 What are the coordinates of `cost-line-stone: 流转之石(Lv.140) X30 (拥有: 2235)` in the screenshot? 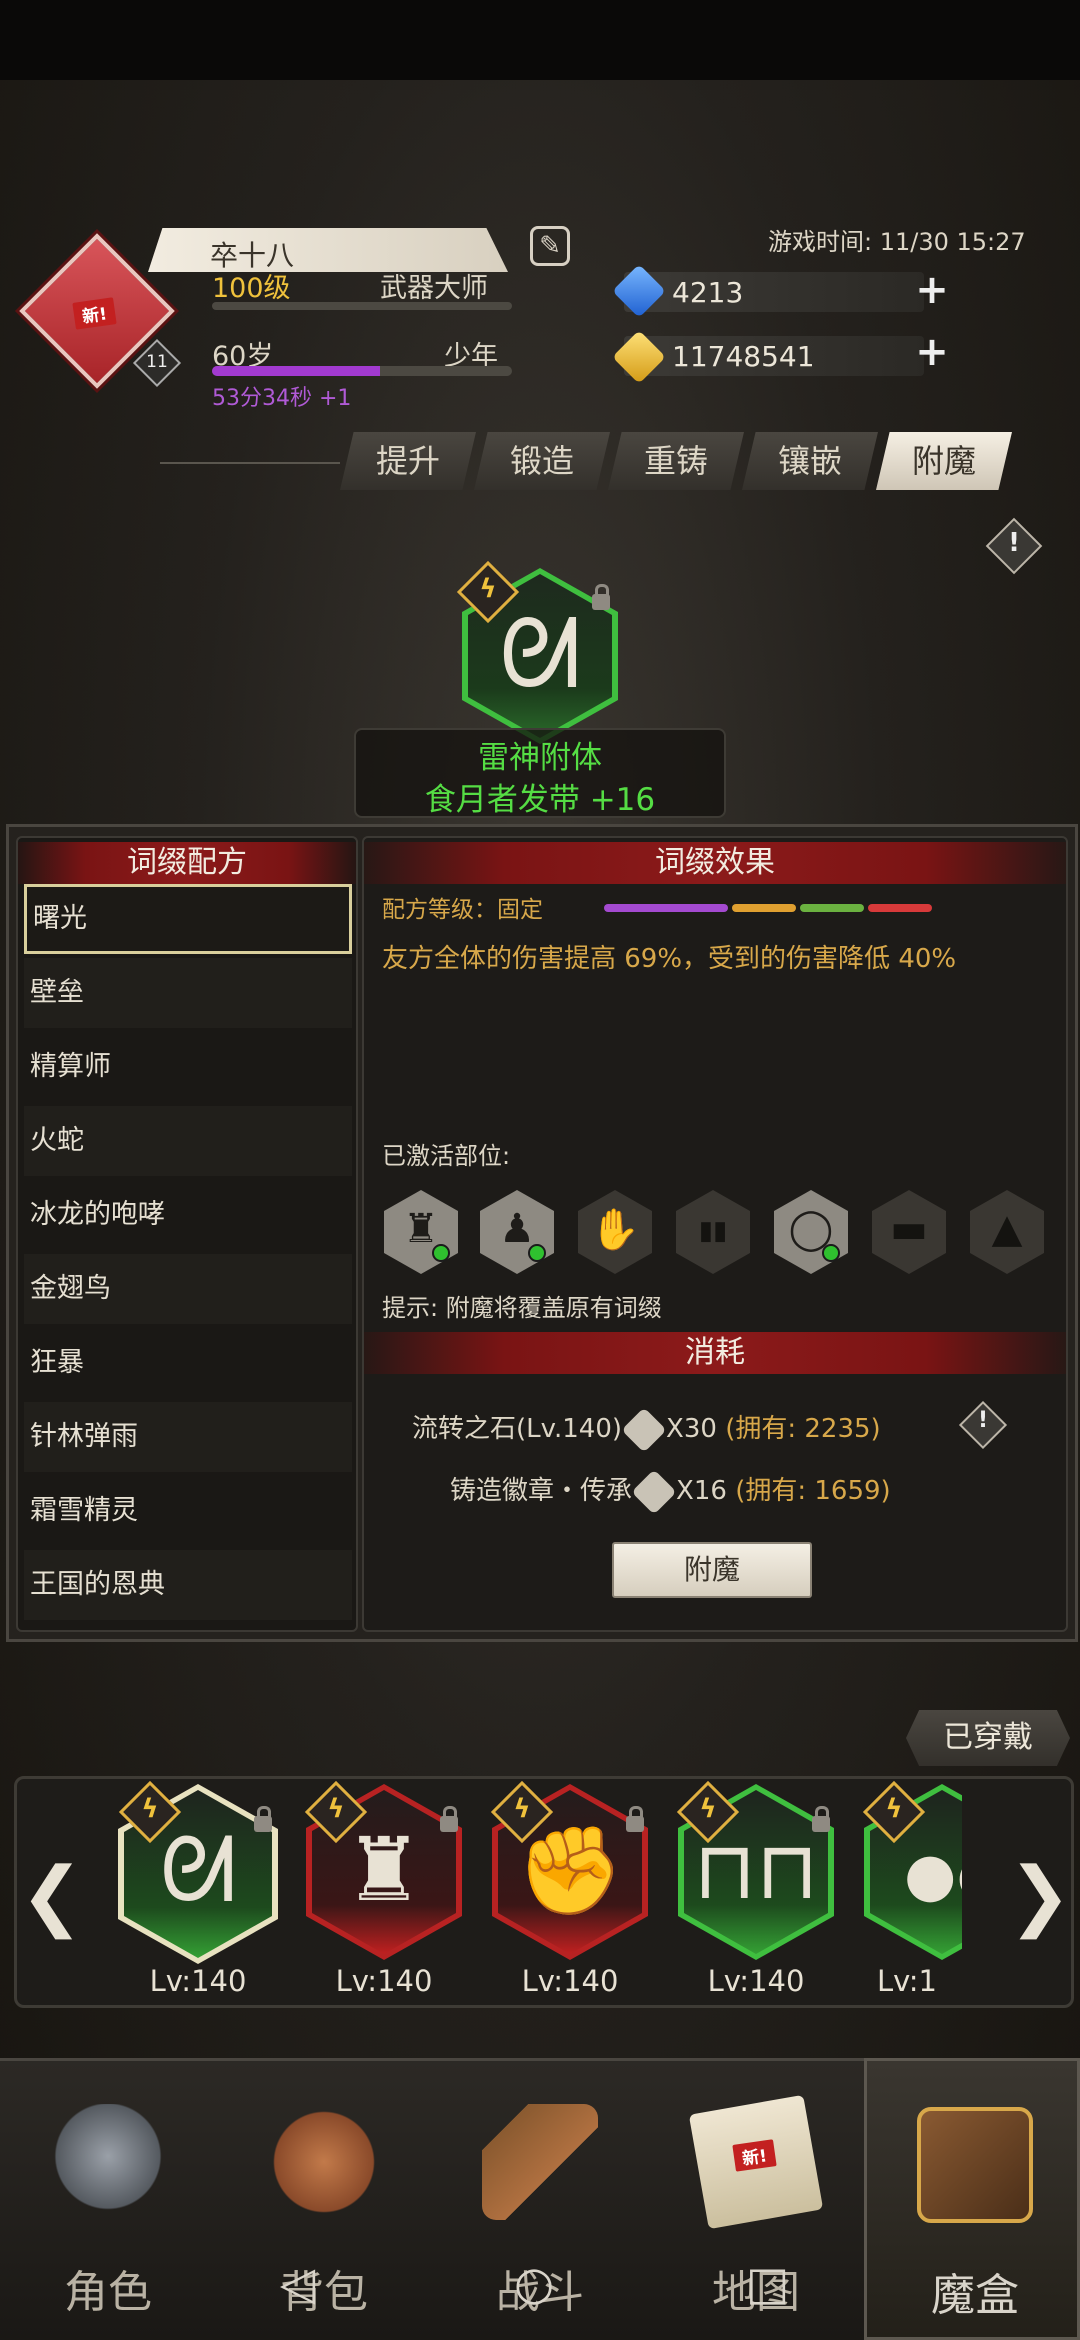 It's located at (646, 1429).